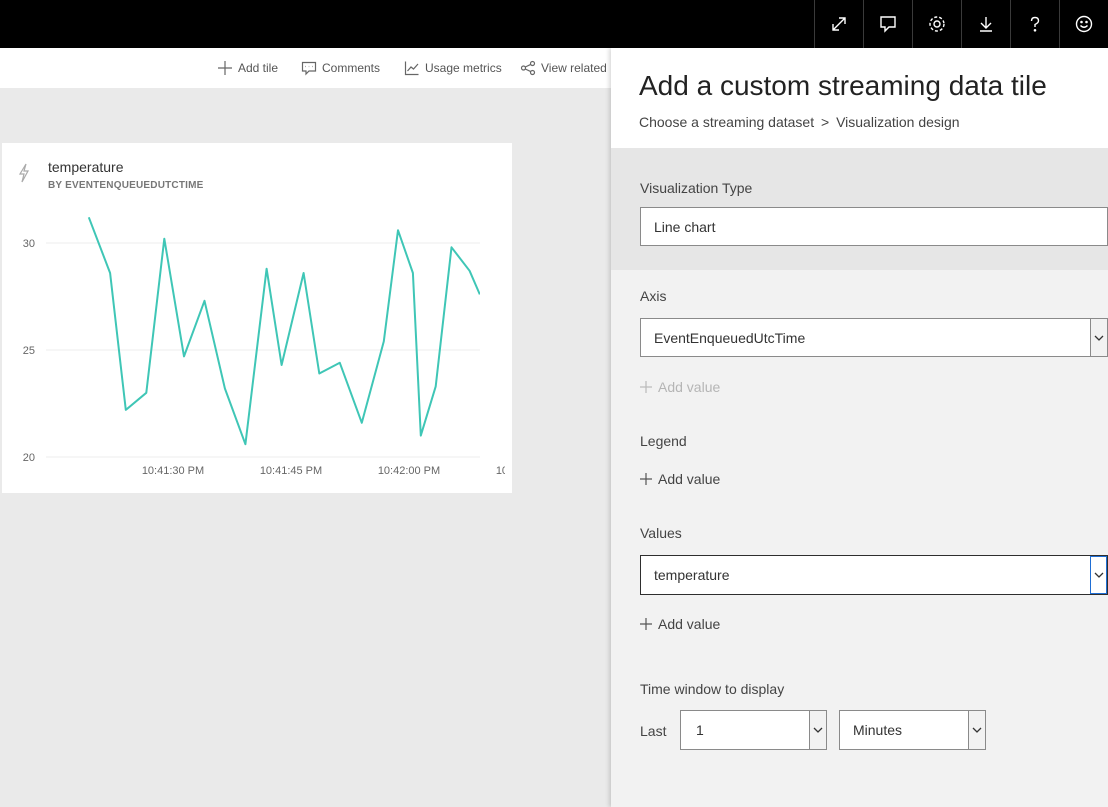  I want to click on axis-add-value-label: Add value, so click(689, 387).